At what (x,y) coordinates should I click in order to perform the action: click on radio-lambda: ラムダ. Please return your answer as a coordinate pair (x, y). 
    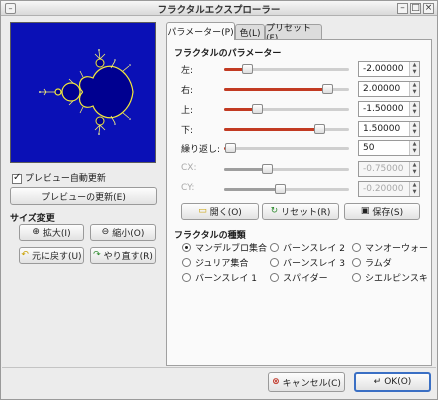
    Looking at the image, I should click on (372, 262).